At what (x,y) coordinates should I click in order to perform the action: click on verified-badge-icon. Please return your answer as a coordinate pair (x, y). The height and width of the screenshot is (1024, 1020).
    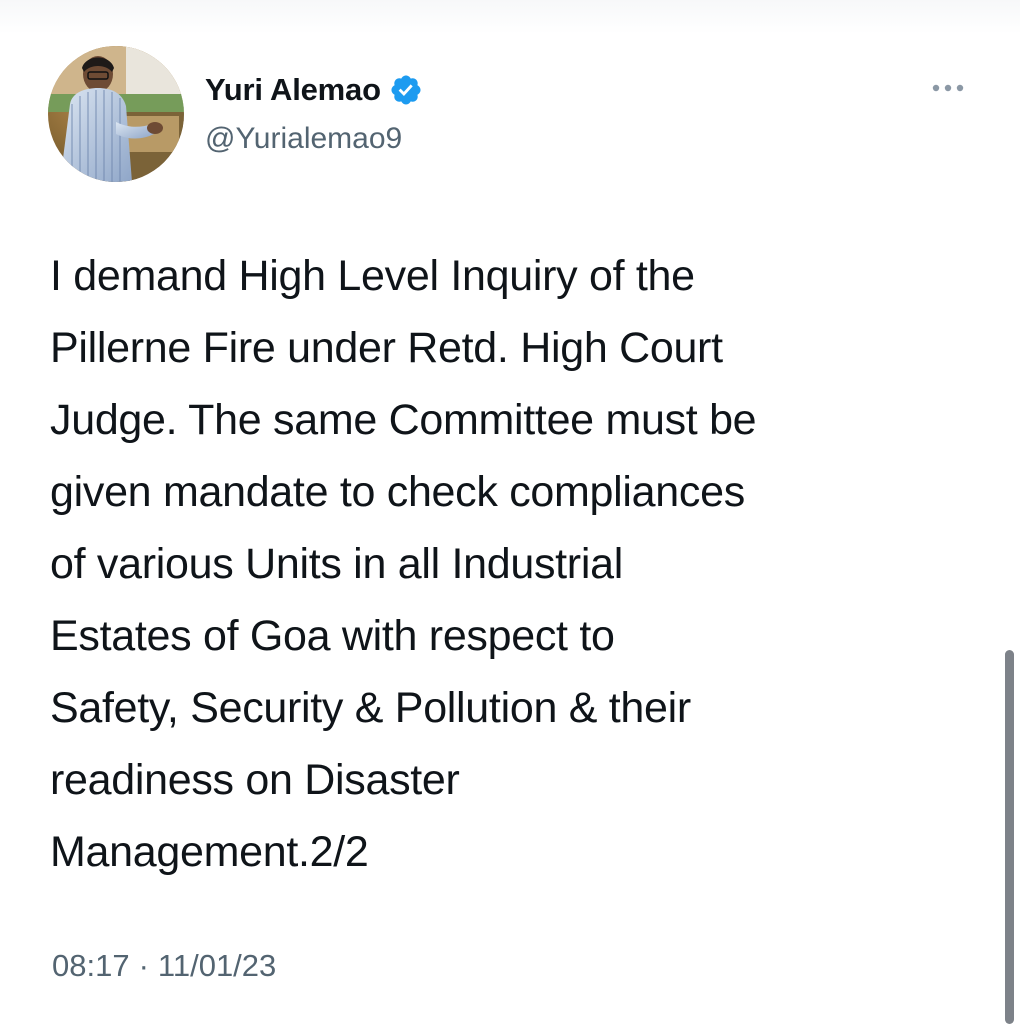
    Looking at the image, I should click on (406, 90).